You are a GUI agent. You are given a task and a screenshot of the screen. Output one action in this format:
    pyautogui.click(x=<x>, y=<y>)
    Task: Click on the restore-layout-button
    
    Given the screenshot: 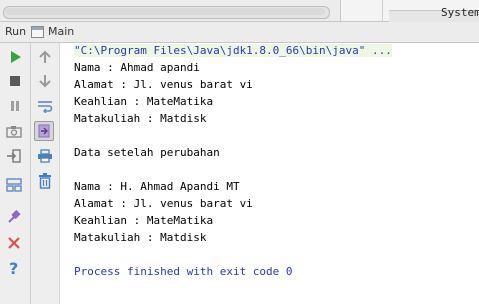 What is the action you would take?
    pyautogui.click(x=14, y=156)
    